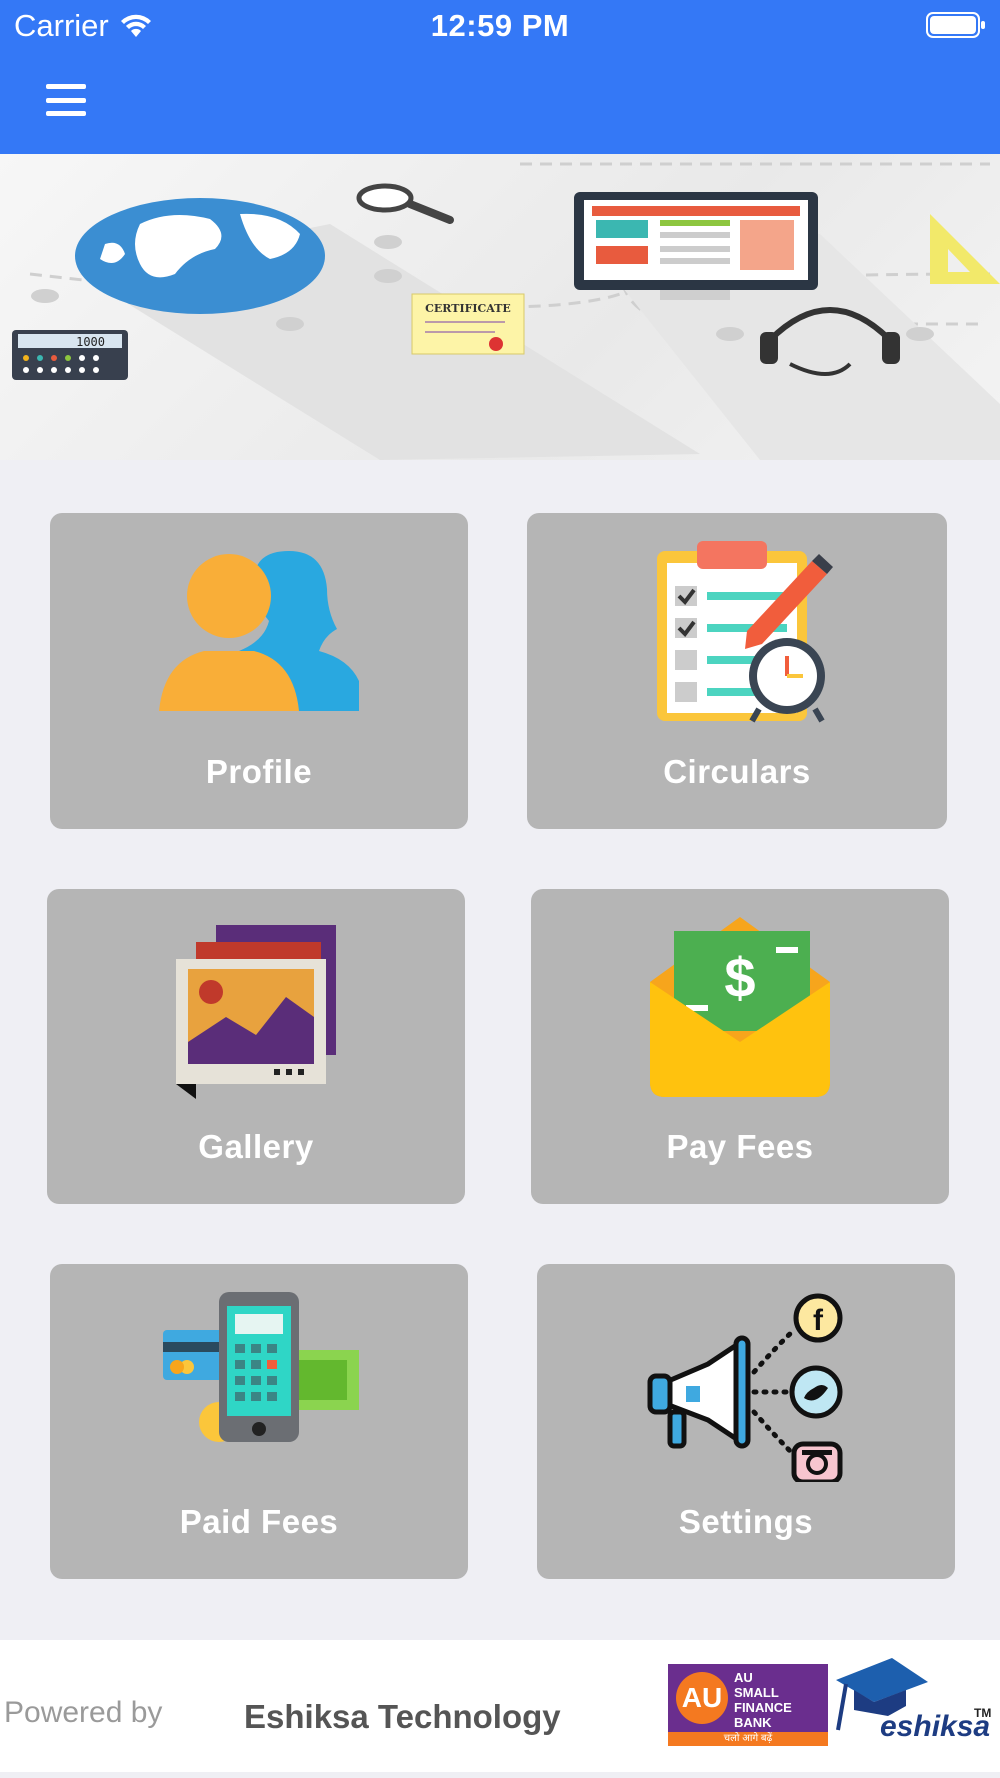 This screenshot has width=1000, height=1778. What do you see at coordinates (965, 249) in the screenshot?
I see `triangle-ruler-icon` at bounding box center [965, 249].